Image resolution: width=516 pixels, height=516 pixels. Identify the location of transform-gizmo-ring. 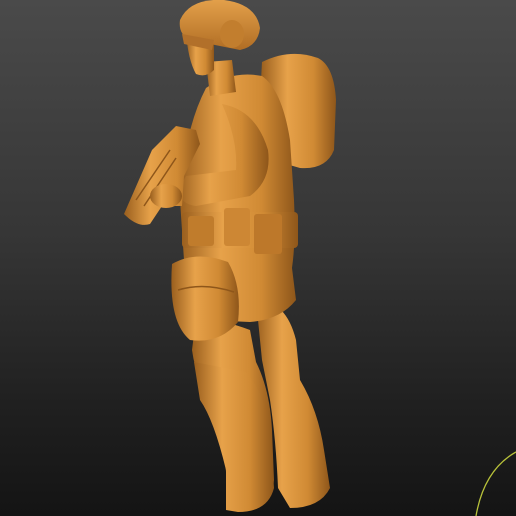
(495, 483).